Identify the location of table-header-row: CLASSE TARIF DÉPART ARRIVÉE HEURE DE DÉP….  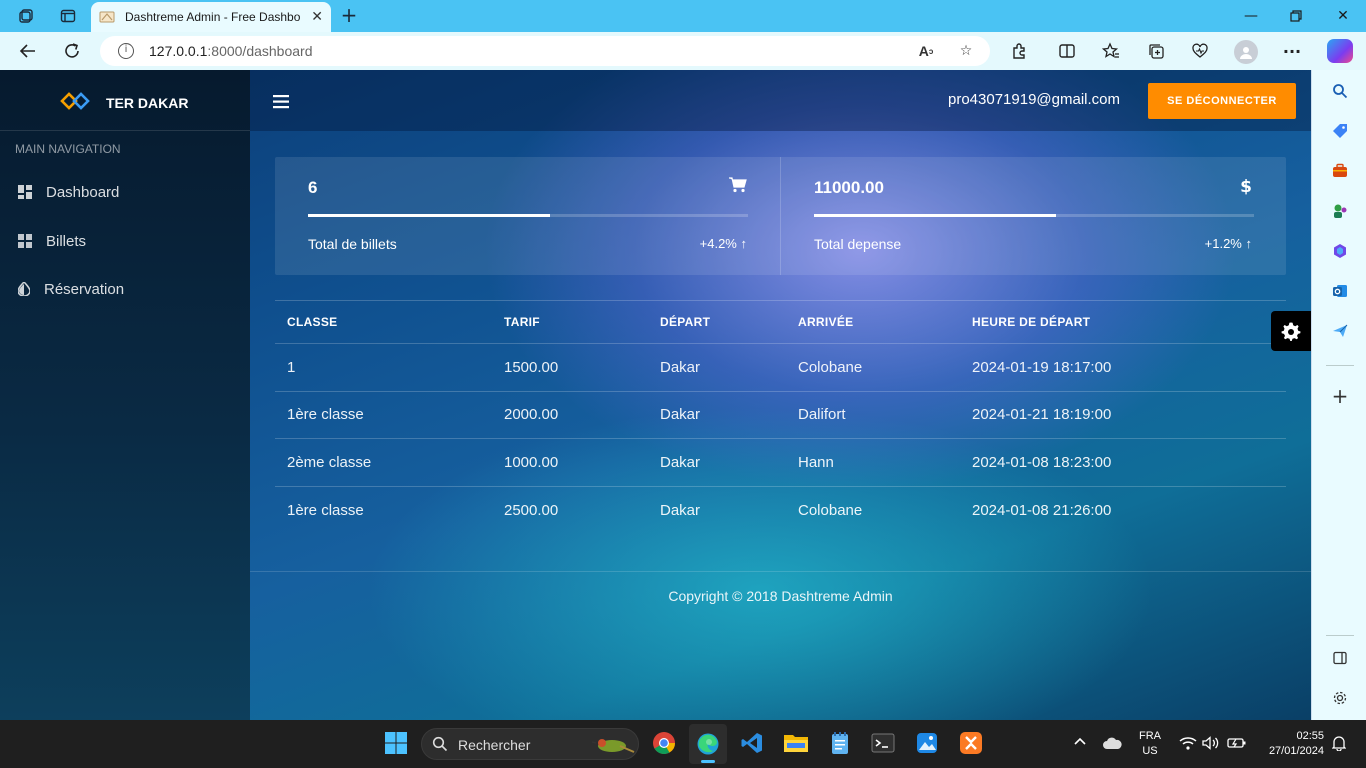
(780, 322).